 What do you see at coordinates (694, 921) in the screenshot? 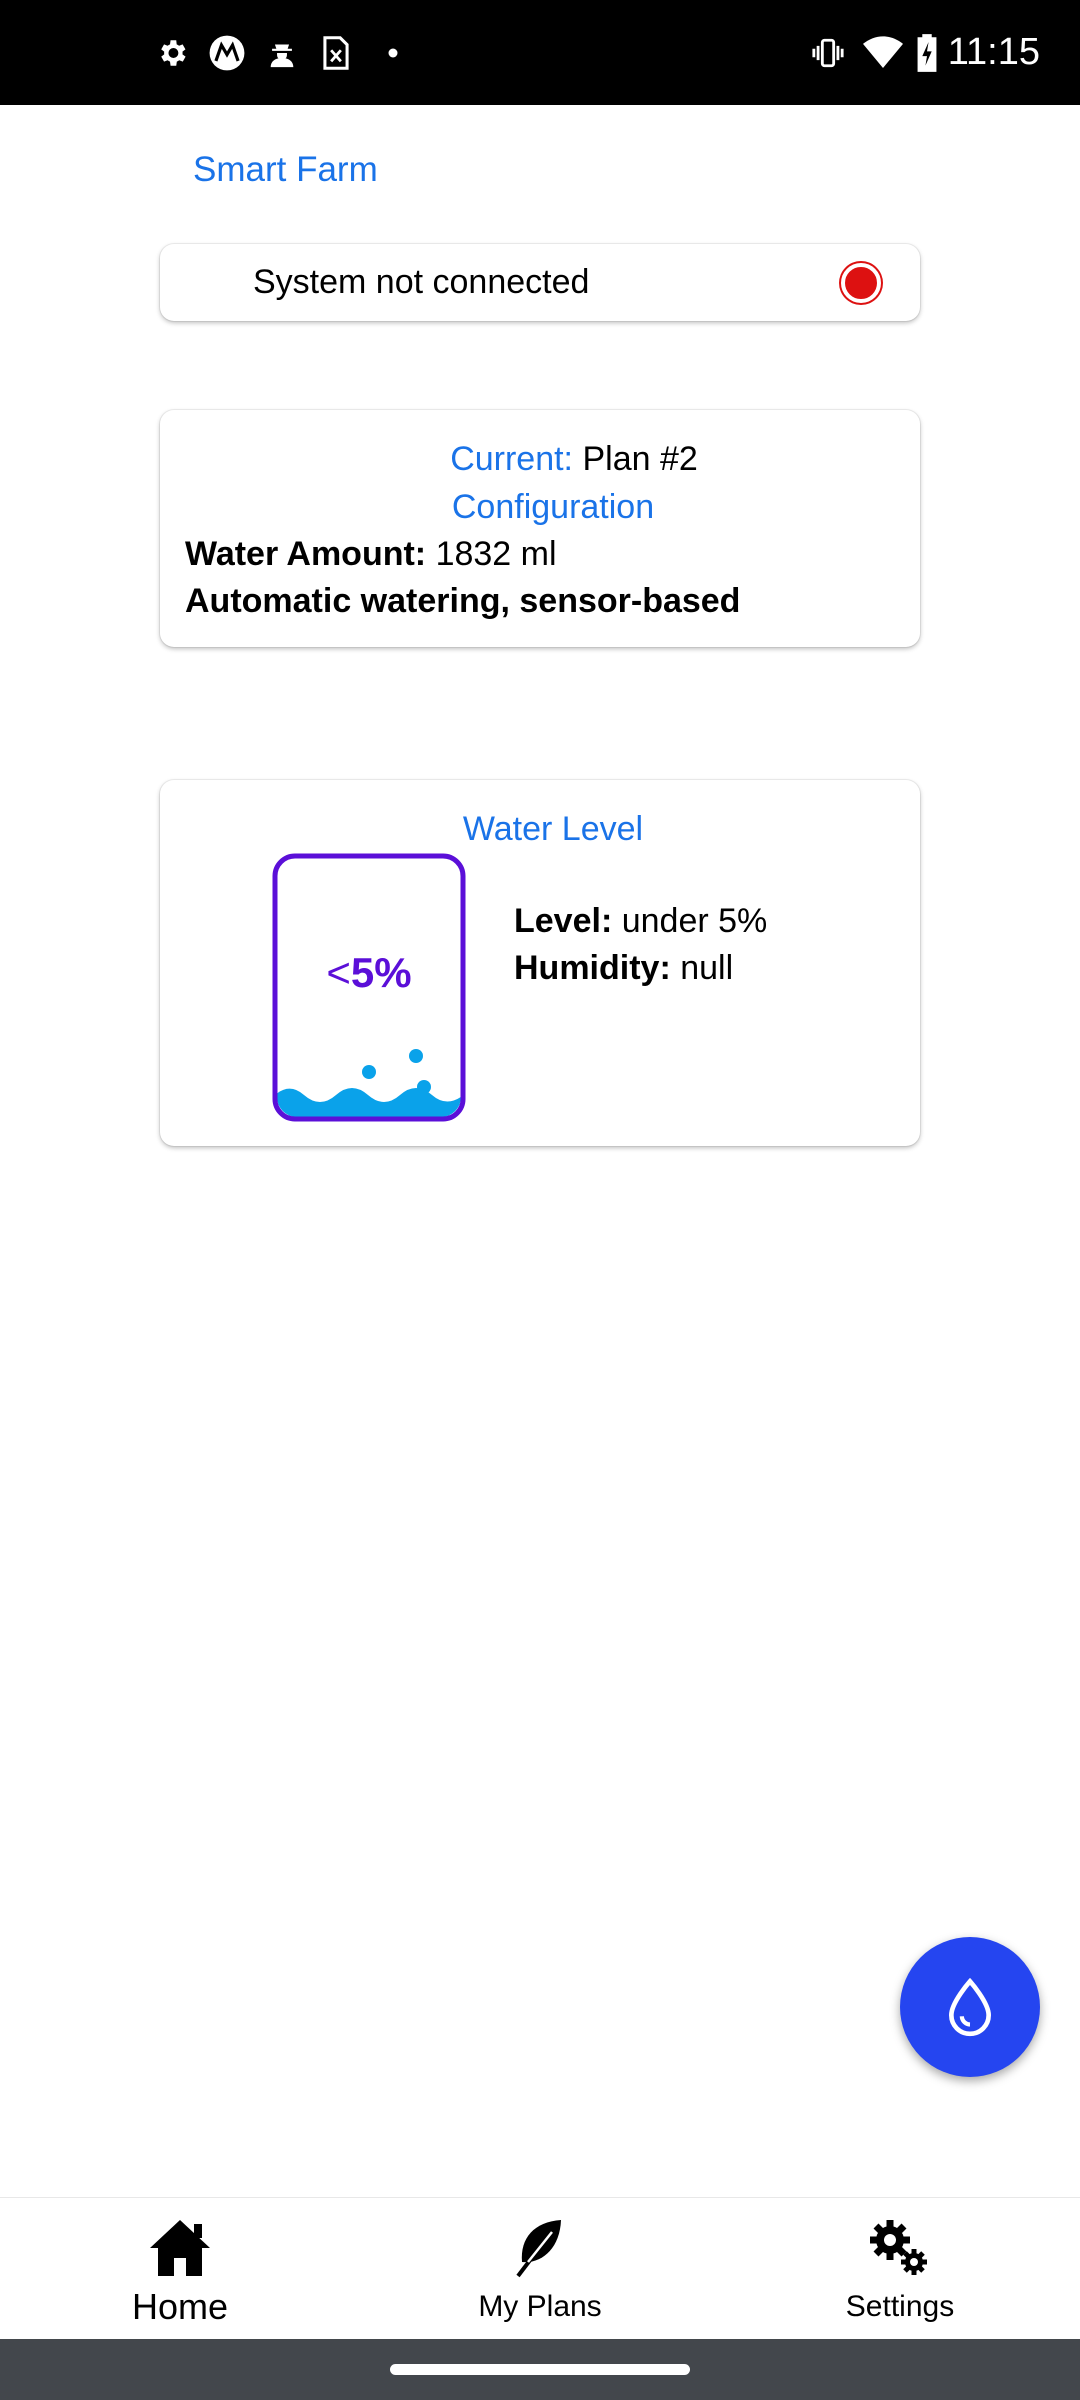
I see `level-value: under 5%` at bounding box center [694, 921].